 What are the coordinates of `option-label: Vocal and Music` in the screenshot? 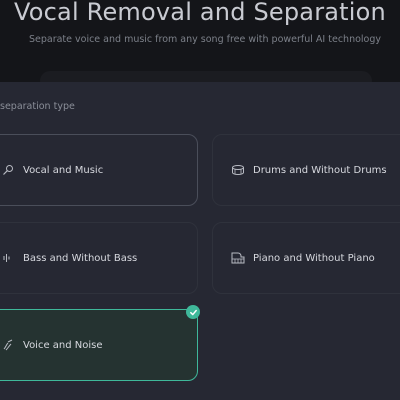 It's located at (63, 170).